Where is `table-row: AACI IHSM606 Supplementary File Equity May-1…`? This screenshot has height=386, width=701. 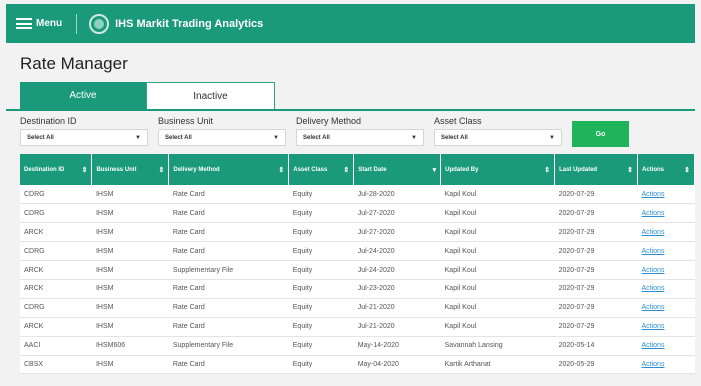 table-row: AACI IHSM606 Supplementary File Equity May-1… is located at coordinates (357, 346).